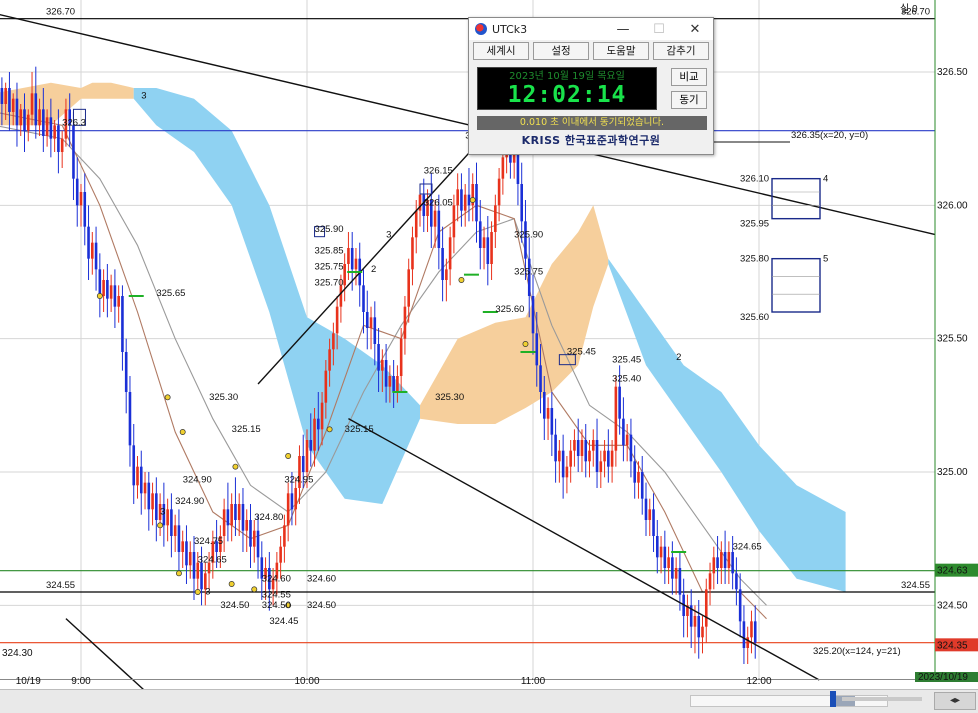 The height and width of the screenshot is (713, 978). I want to click on scroll-end-button: ◂▸, so click(955, 701).